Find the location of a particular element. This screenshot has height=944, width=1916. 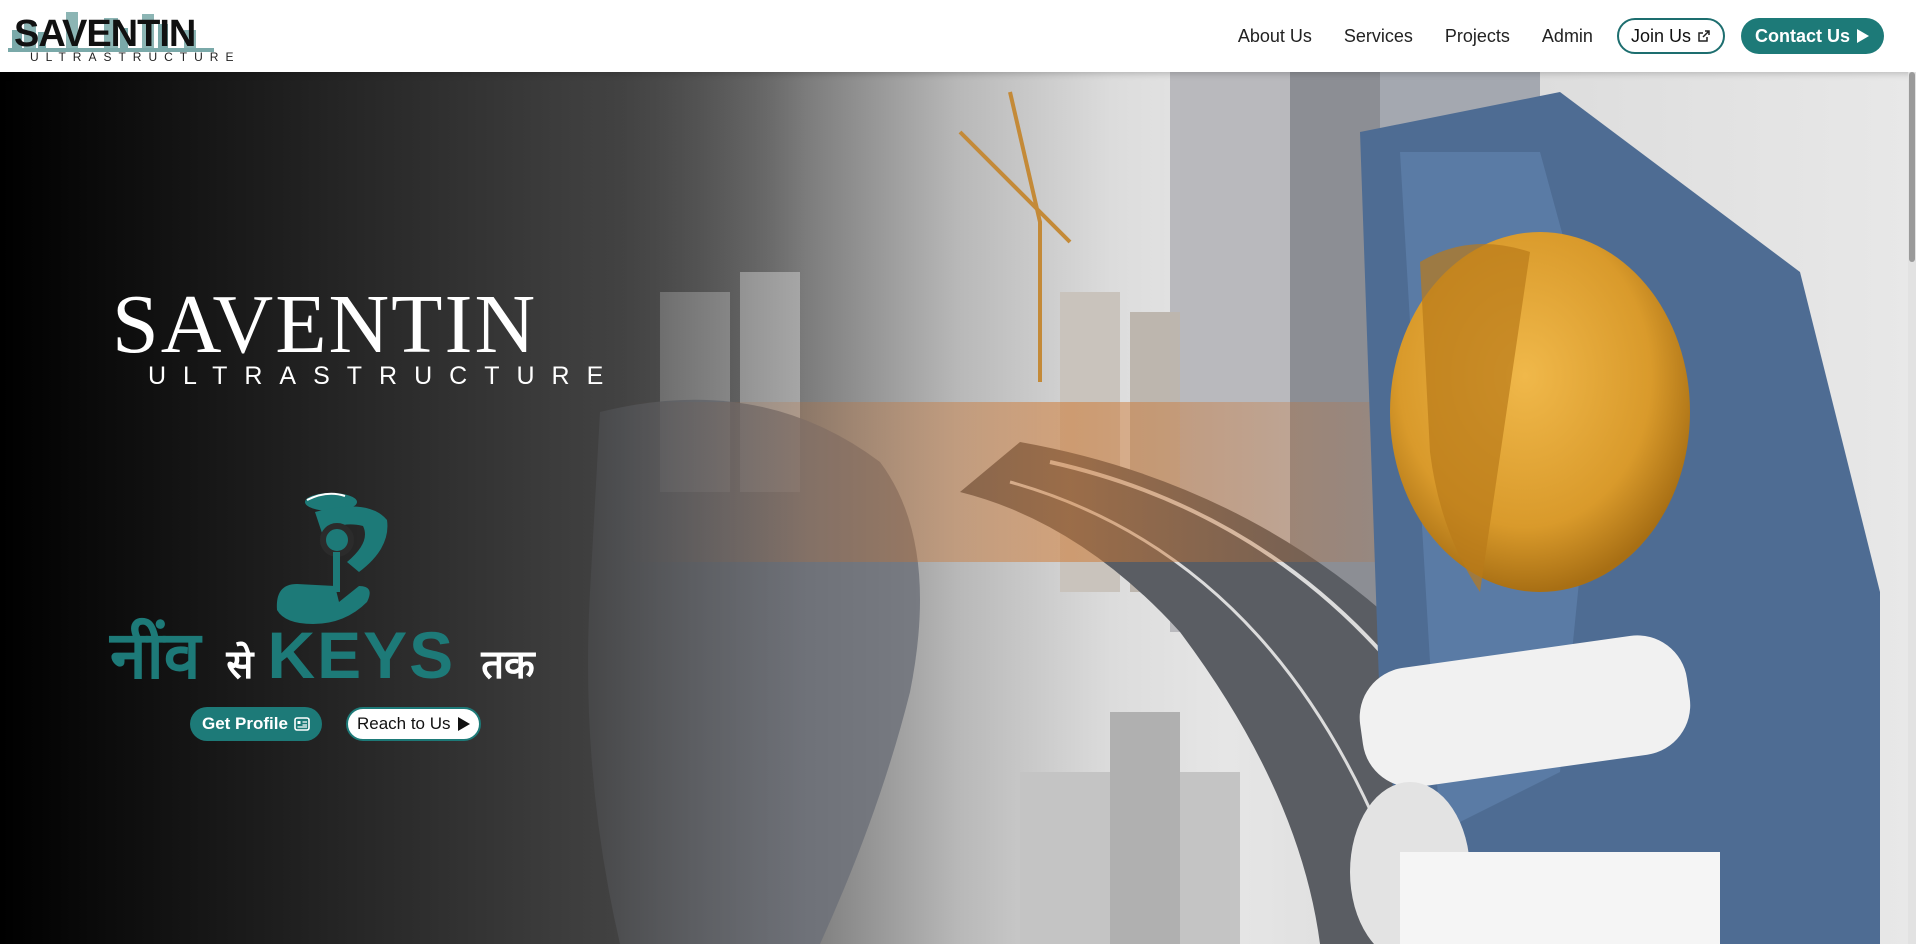

external-link-icon is located at coordinates (1704, 36).